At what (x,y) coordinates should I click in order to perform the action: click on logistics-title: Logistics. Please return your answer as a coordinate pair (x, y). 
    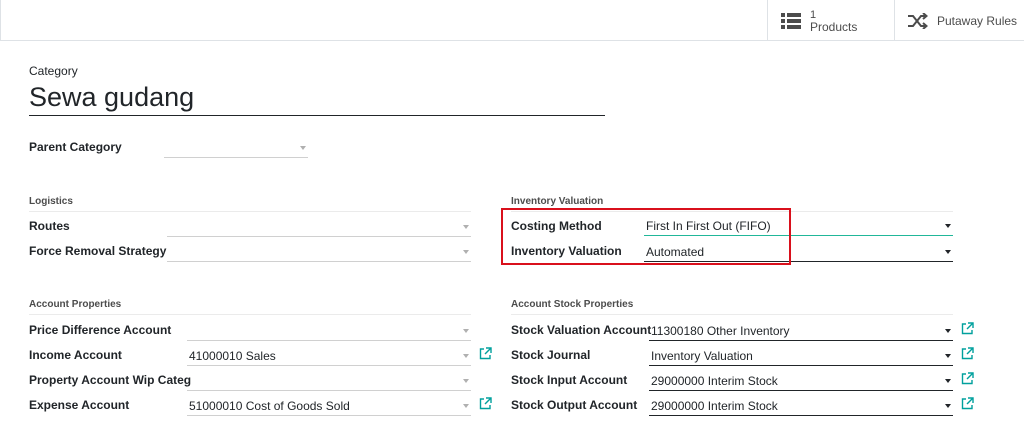
    Looking at the image, I should click on (51, 201).